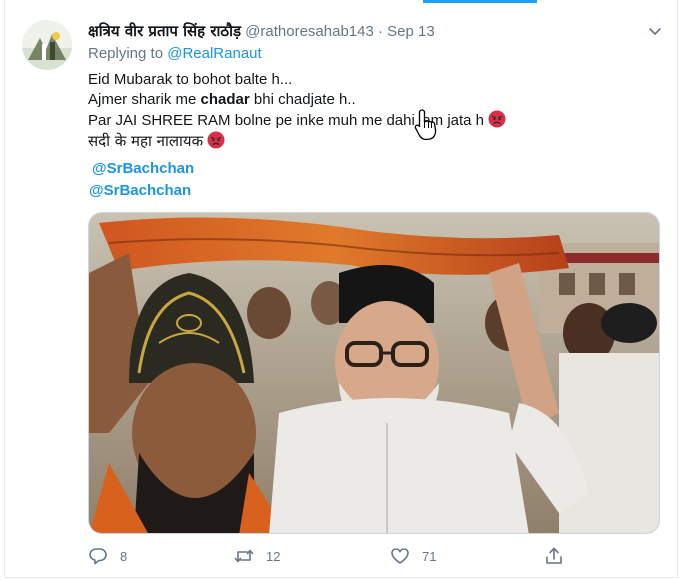 The image size is (684, 580). I want to click on like-button: 71, so click(413, 556).